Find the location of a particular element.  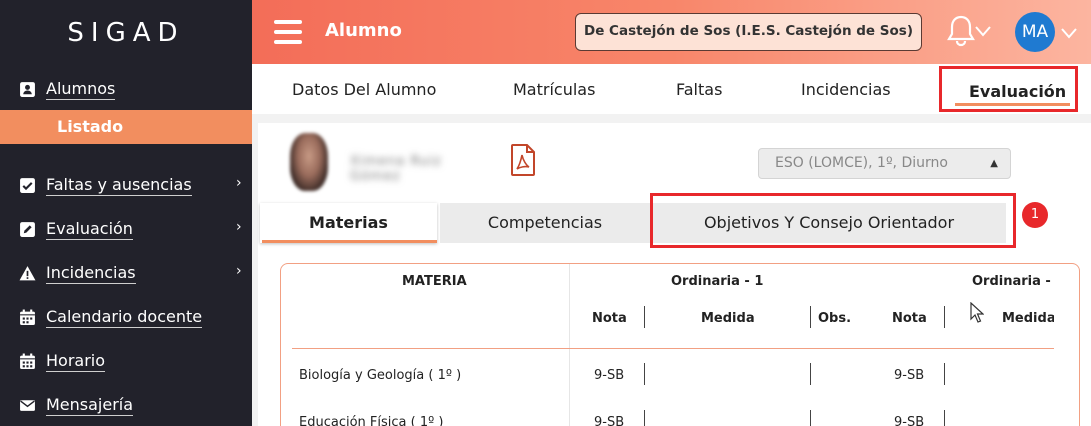

pdf-icon is located at coordinates (523, 160).